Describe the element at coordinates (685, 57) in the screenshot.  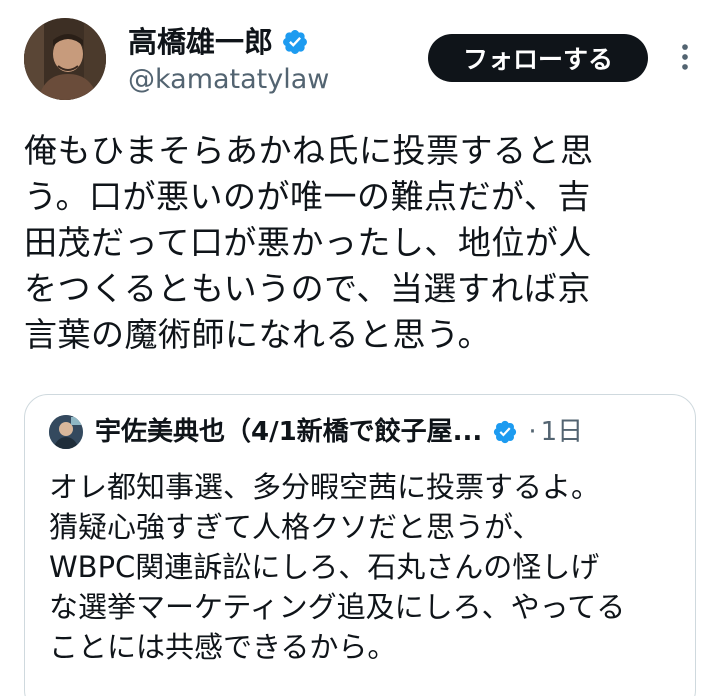
I see `more-options-icon` at that location.